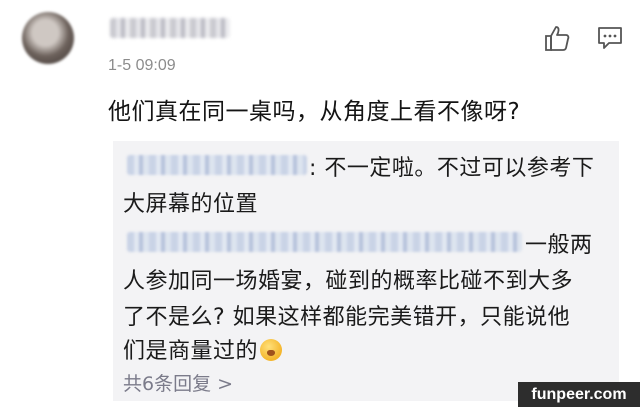 The width and height of the screenshot is (640, 407). What do you see at coordinates (191, 204) in the screenshot?
I see `reply1-text-line2: 大屏幕的位置` at bounding box center [191, 204].